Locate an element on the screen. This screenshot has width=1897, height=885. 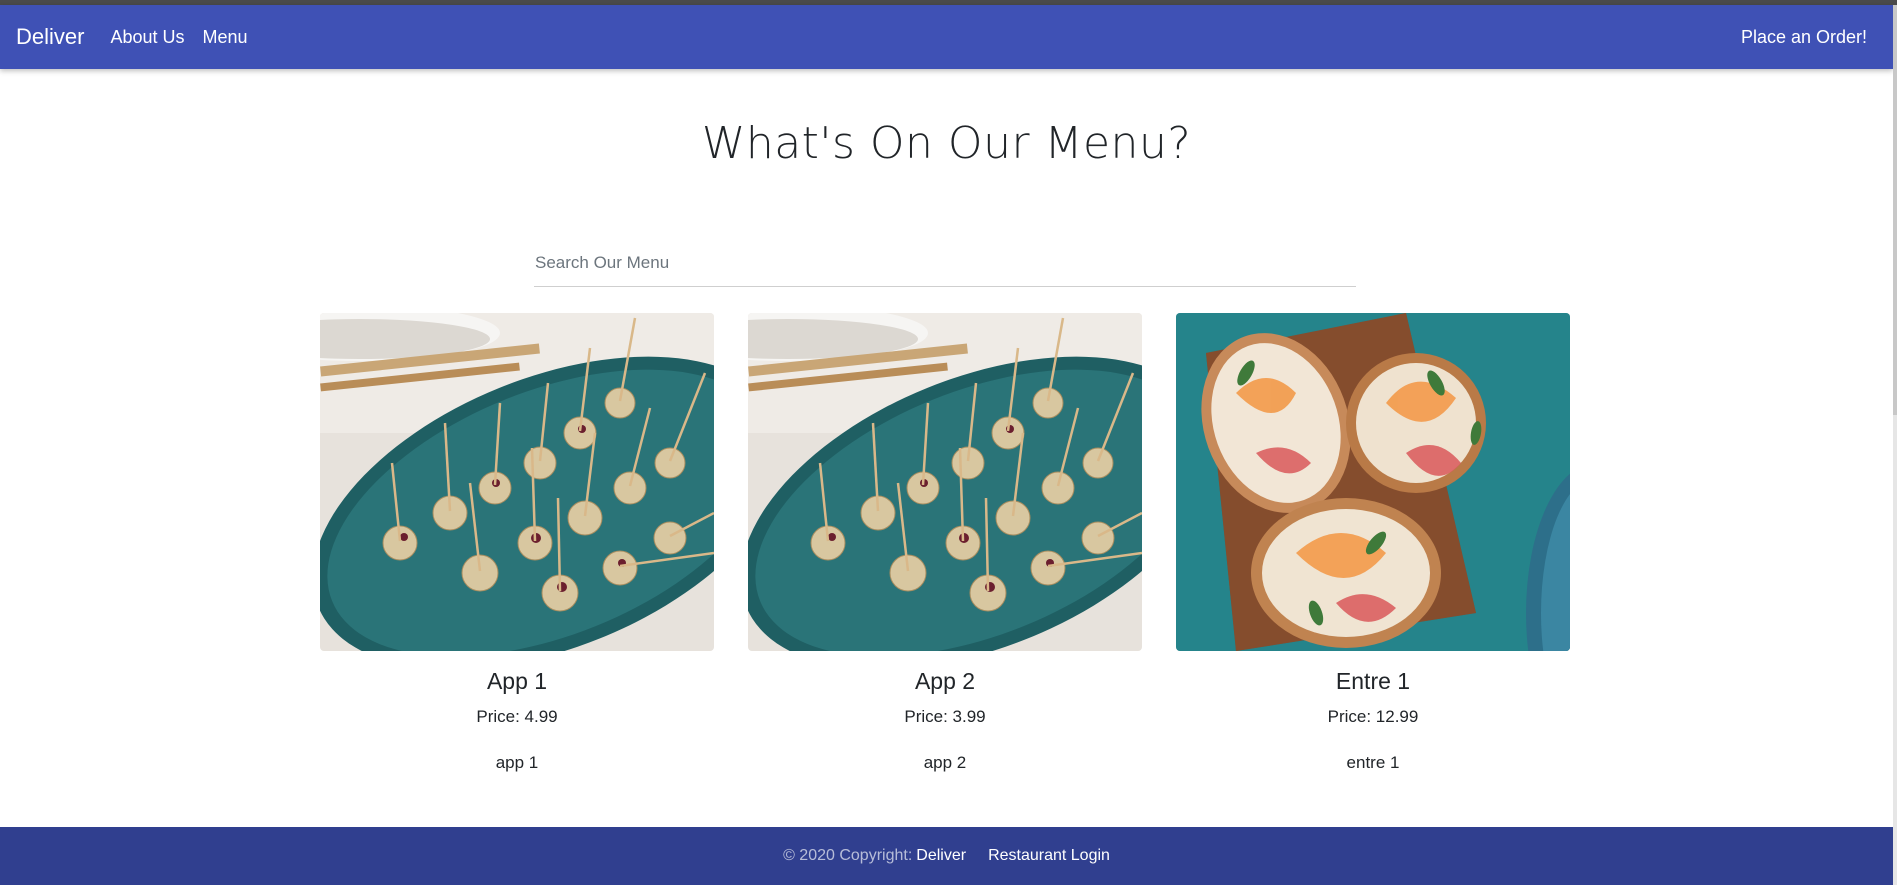
page-title: What's On Our Menu? is located at coordinates (946, 143).